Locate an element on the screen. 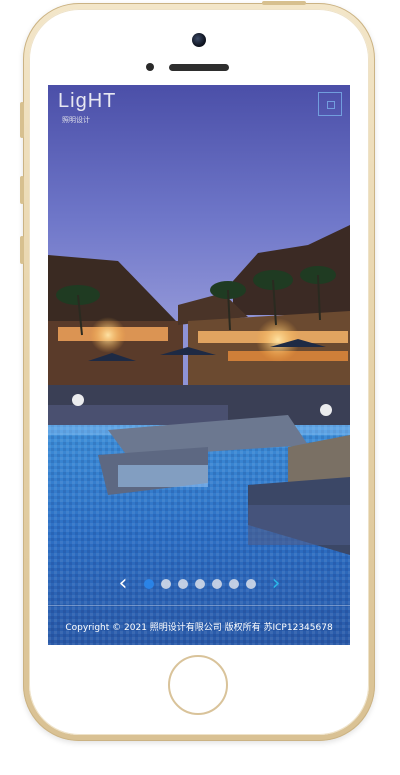 Image resolution: width=400 pixels, height=775 pixels. slider-controls: ‹ › is located at coordinates (199, 584).